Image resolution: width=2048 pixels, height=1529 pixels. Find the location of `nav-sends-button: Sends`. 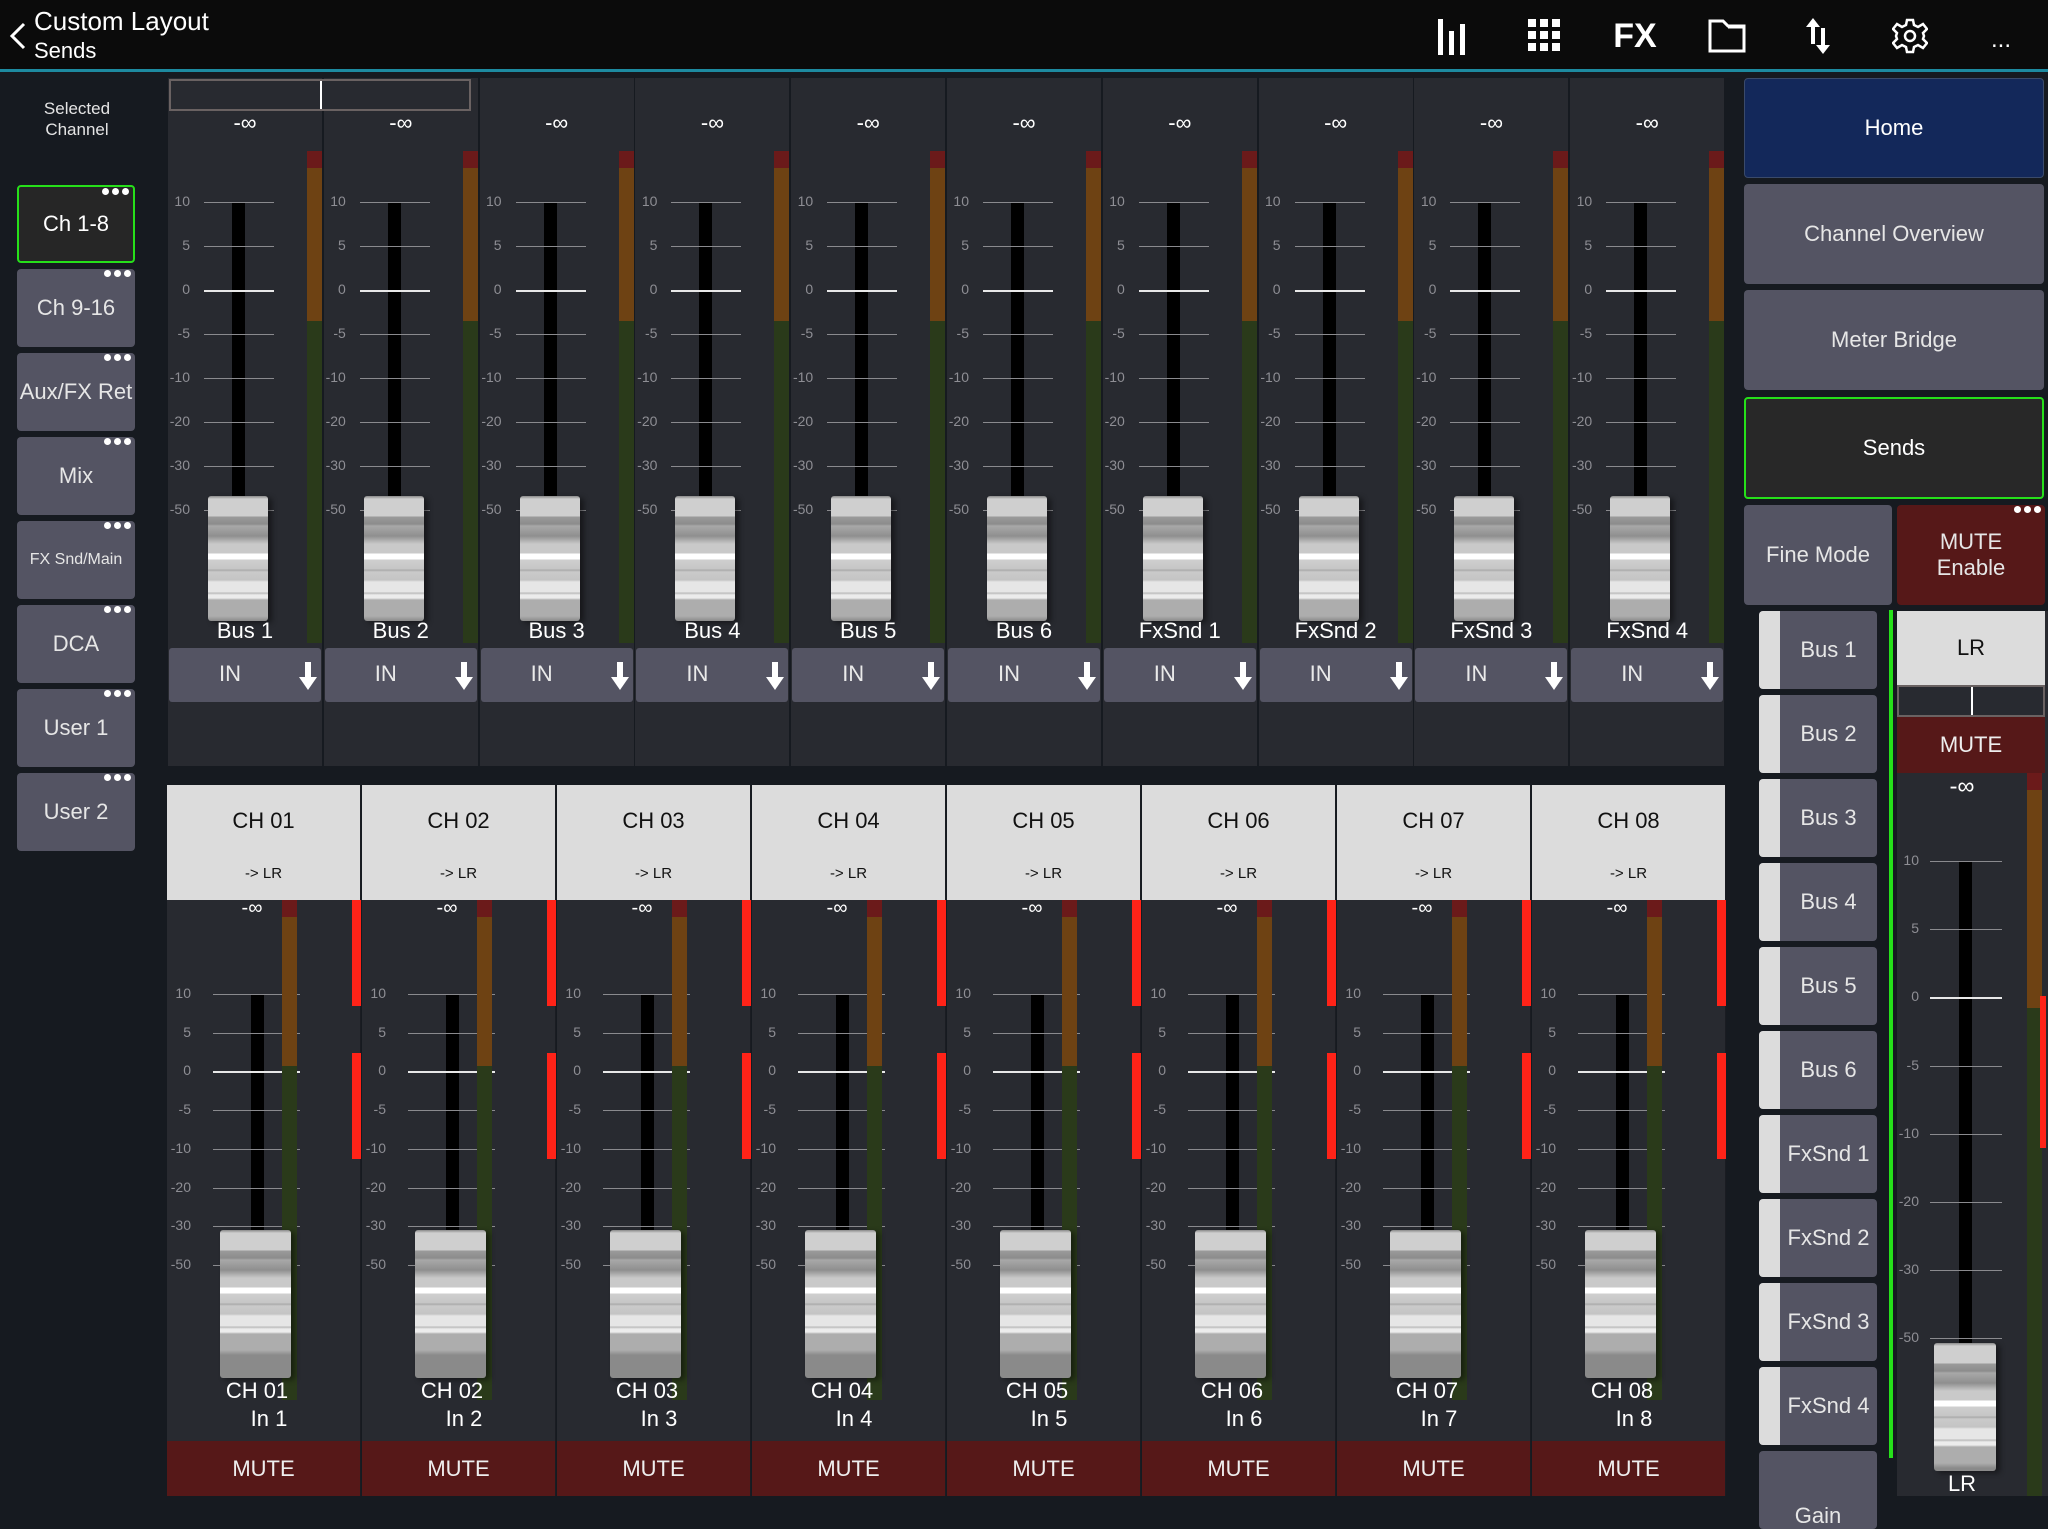

nav-sends-button: Sends is located at coordinates (1894, 448).